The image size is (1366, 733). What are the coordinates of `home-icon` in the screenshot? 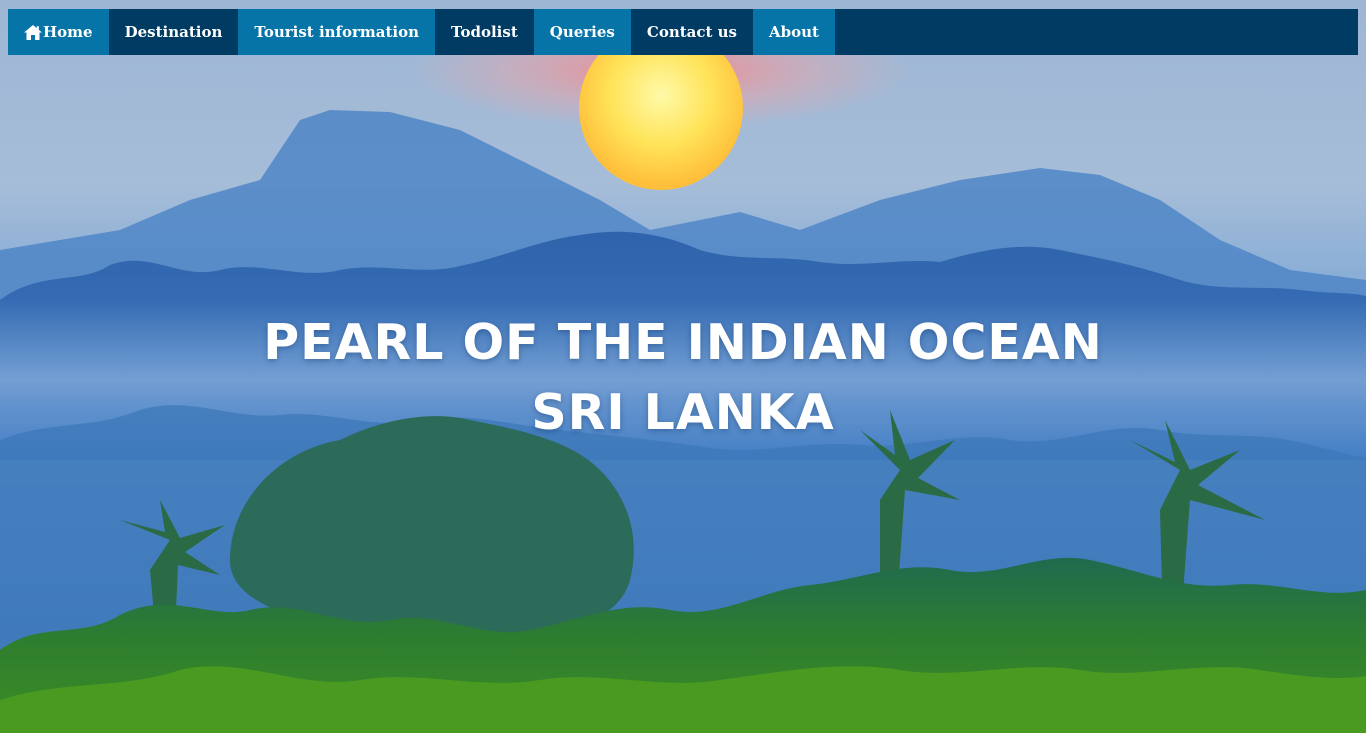 It's located at (33, 32).